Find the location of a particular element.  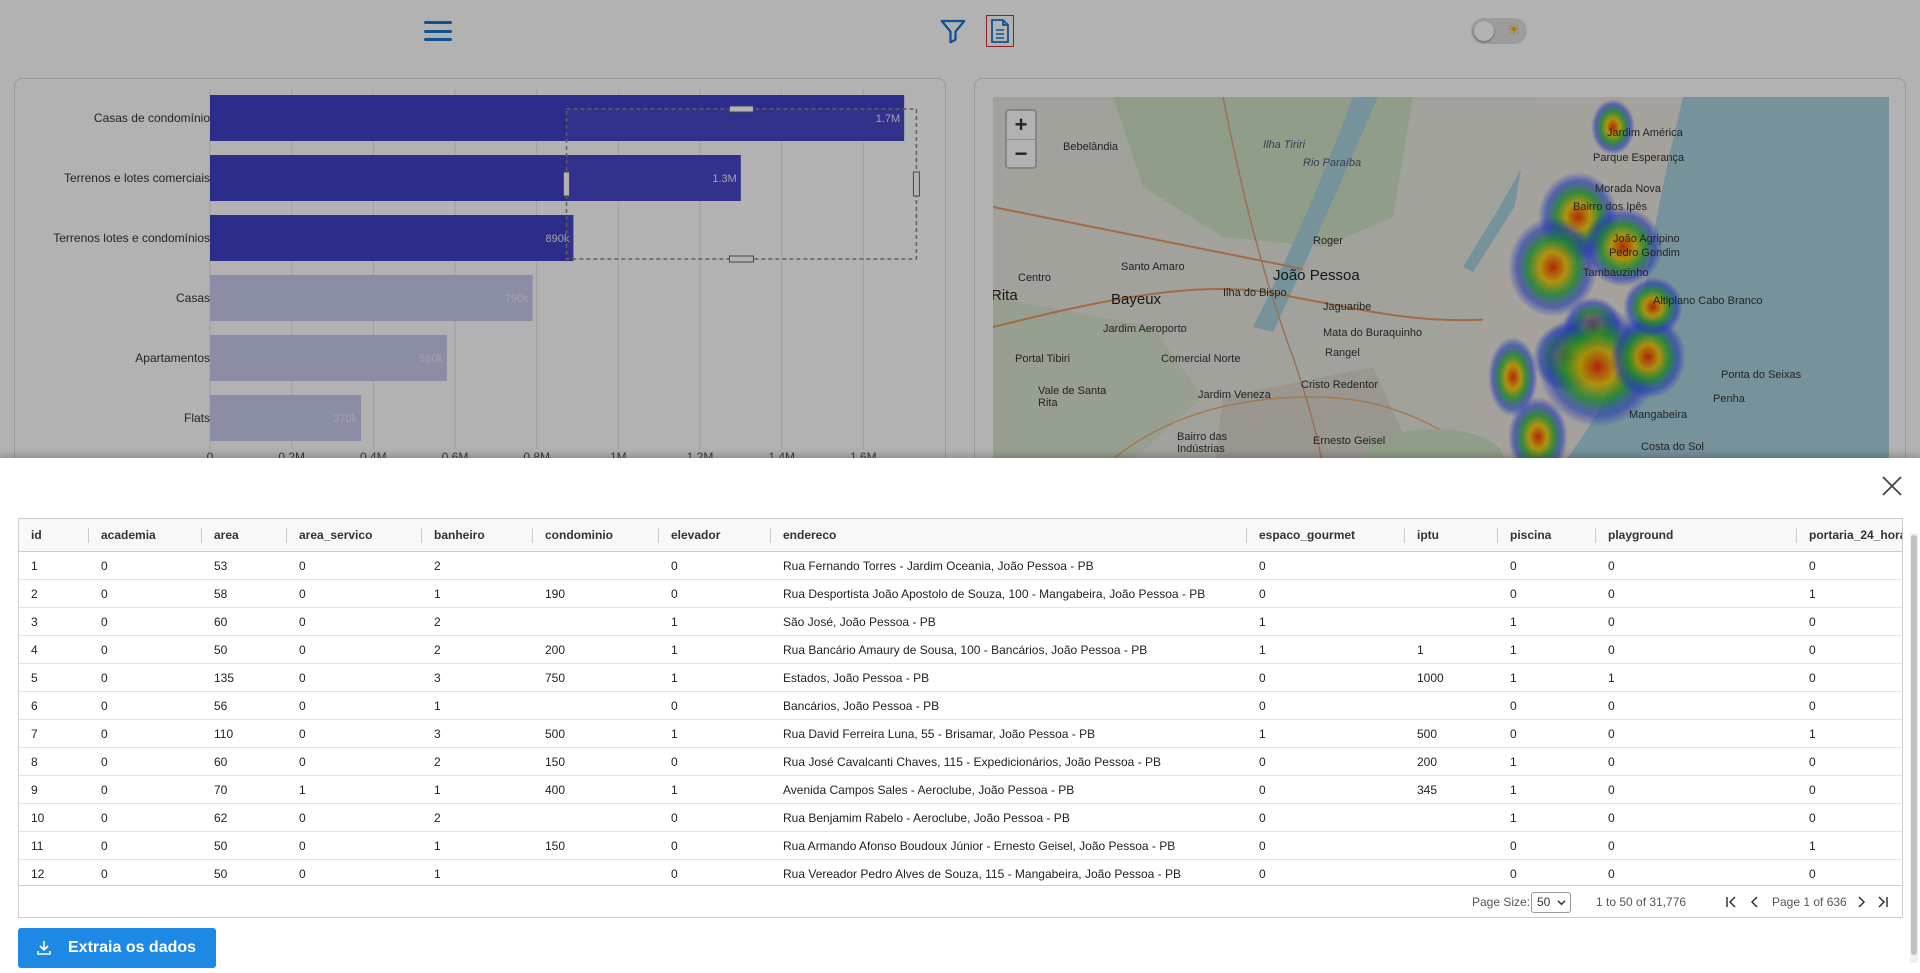

next-page-button is located at coordinates (1861, 902).